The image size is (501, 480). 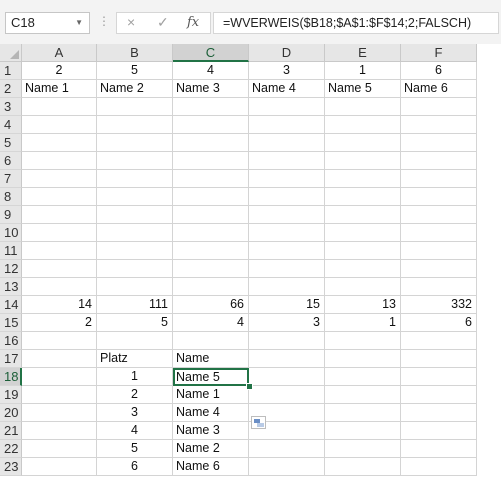 What do you see at coordinates (59, 179) in the screenshot?
I see `cell-a7` at bounding box center [59, 179].